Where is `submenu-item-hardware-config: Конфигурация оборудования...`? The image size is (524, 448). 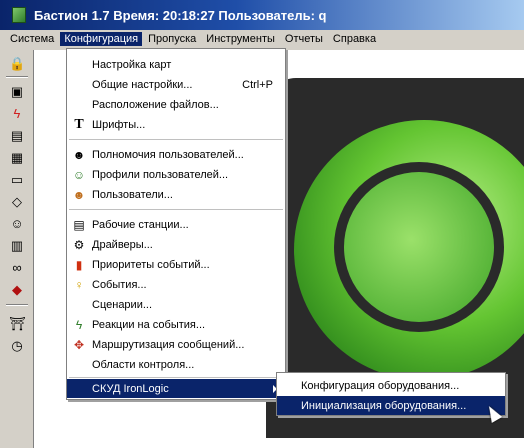
submenu-item-hardware-config: Конфигурация оборудования... is located at coordinates (391, 385).